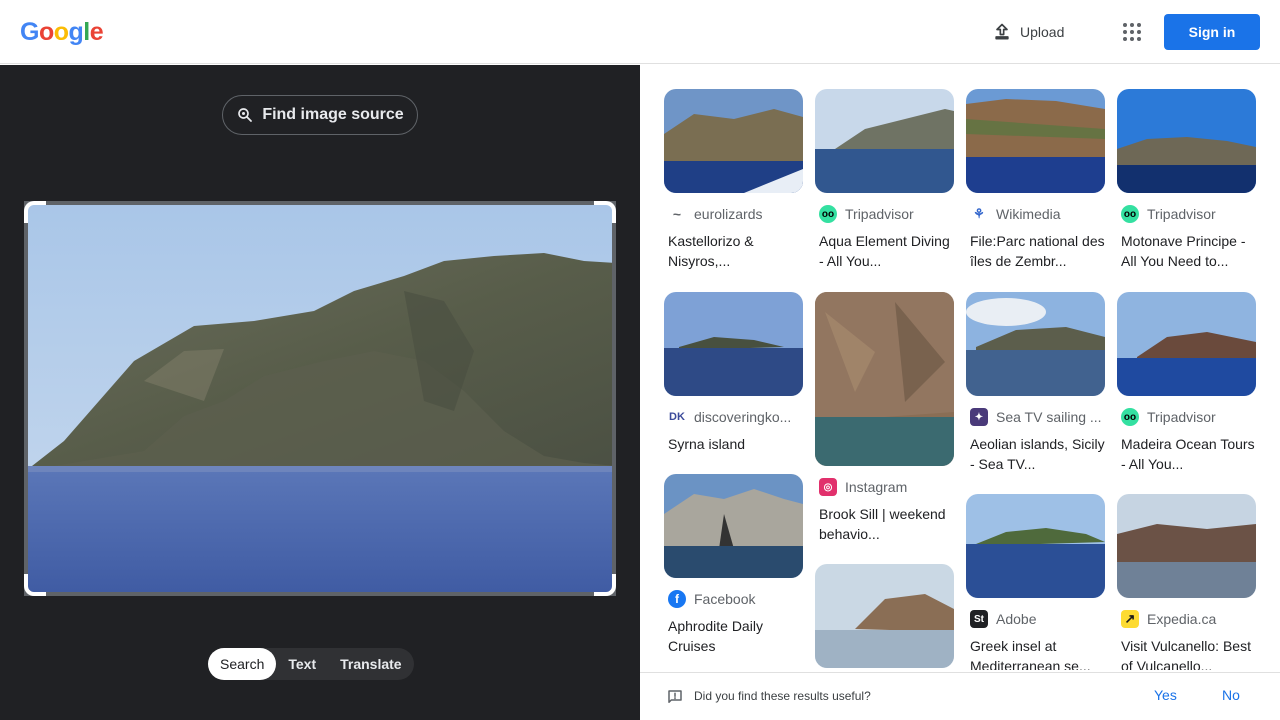  Describe the element at coordinates (640, 32) in the screenshot. I see `top-bar: Google Upload Sign in` at that location.